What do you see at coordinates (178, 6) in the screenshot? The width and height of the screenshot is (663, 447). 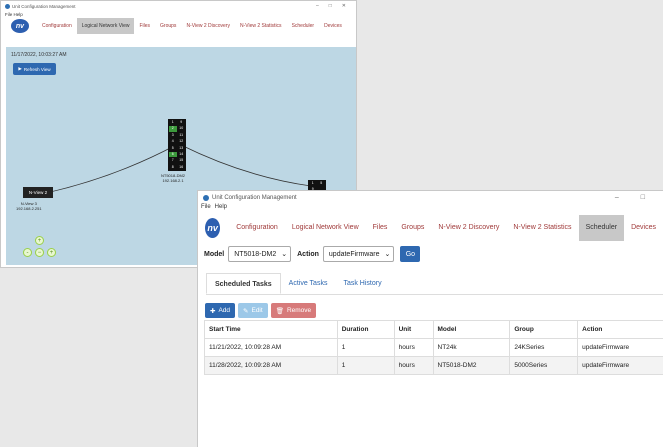 I see `background-titlebar: Unit Configuration Management – □ ✕` at bounding box center [178, 6].